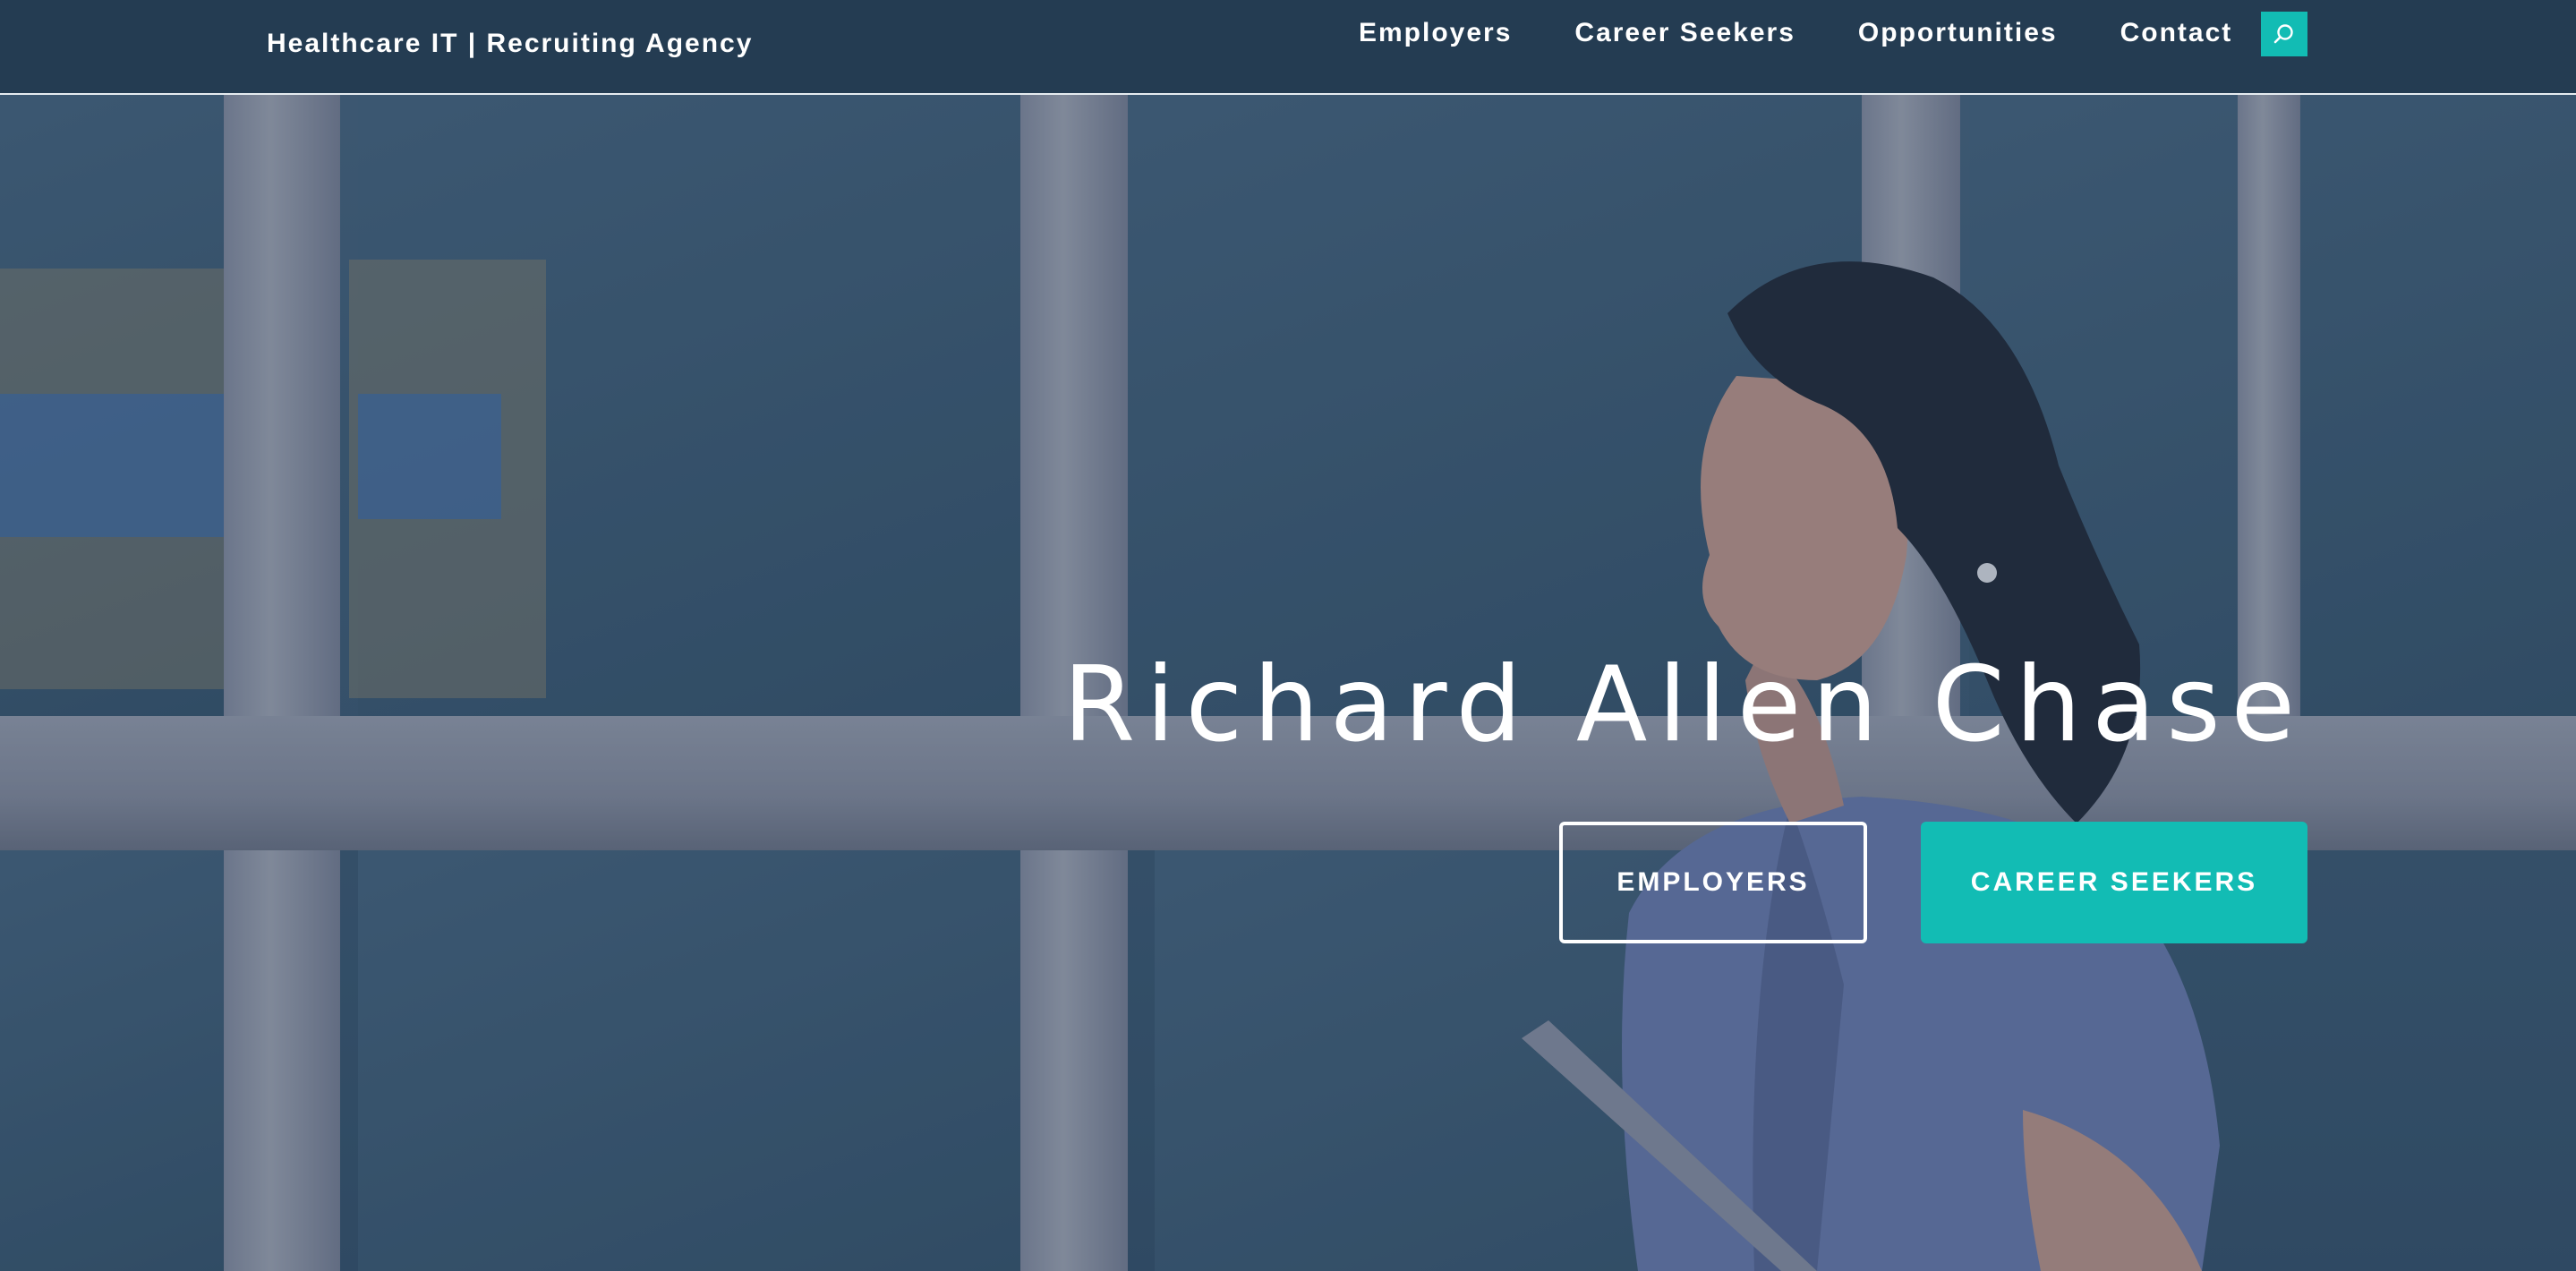  What do you see at coordinates (2176, 33) in the screenshot?
I see `nav-contact: Contact` at bounding box center [2176, 33].